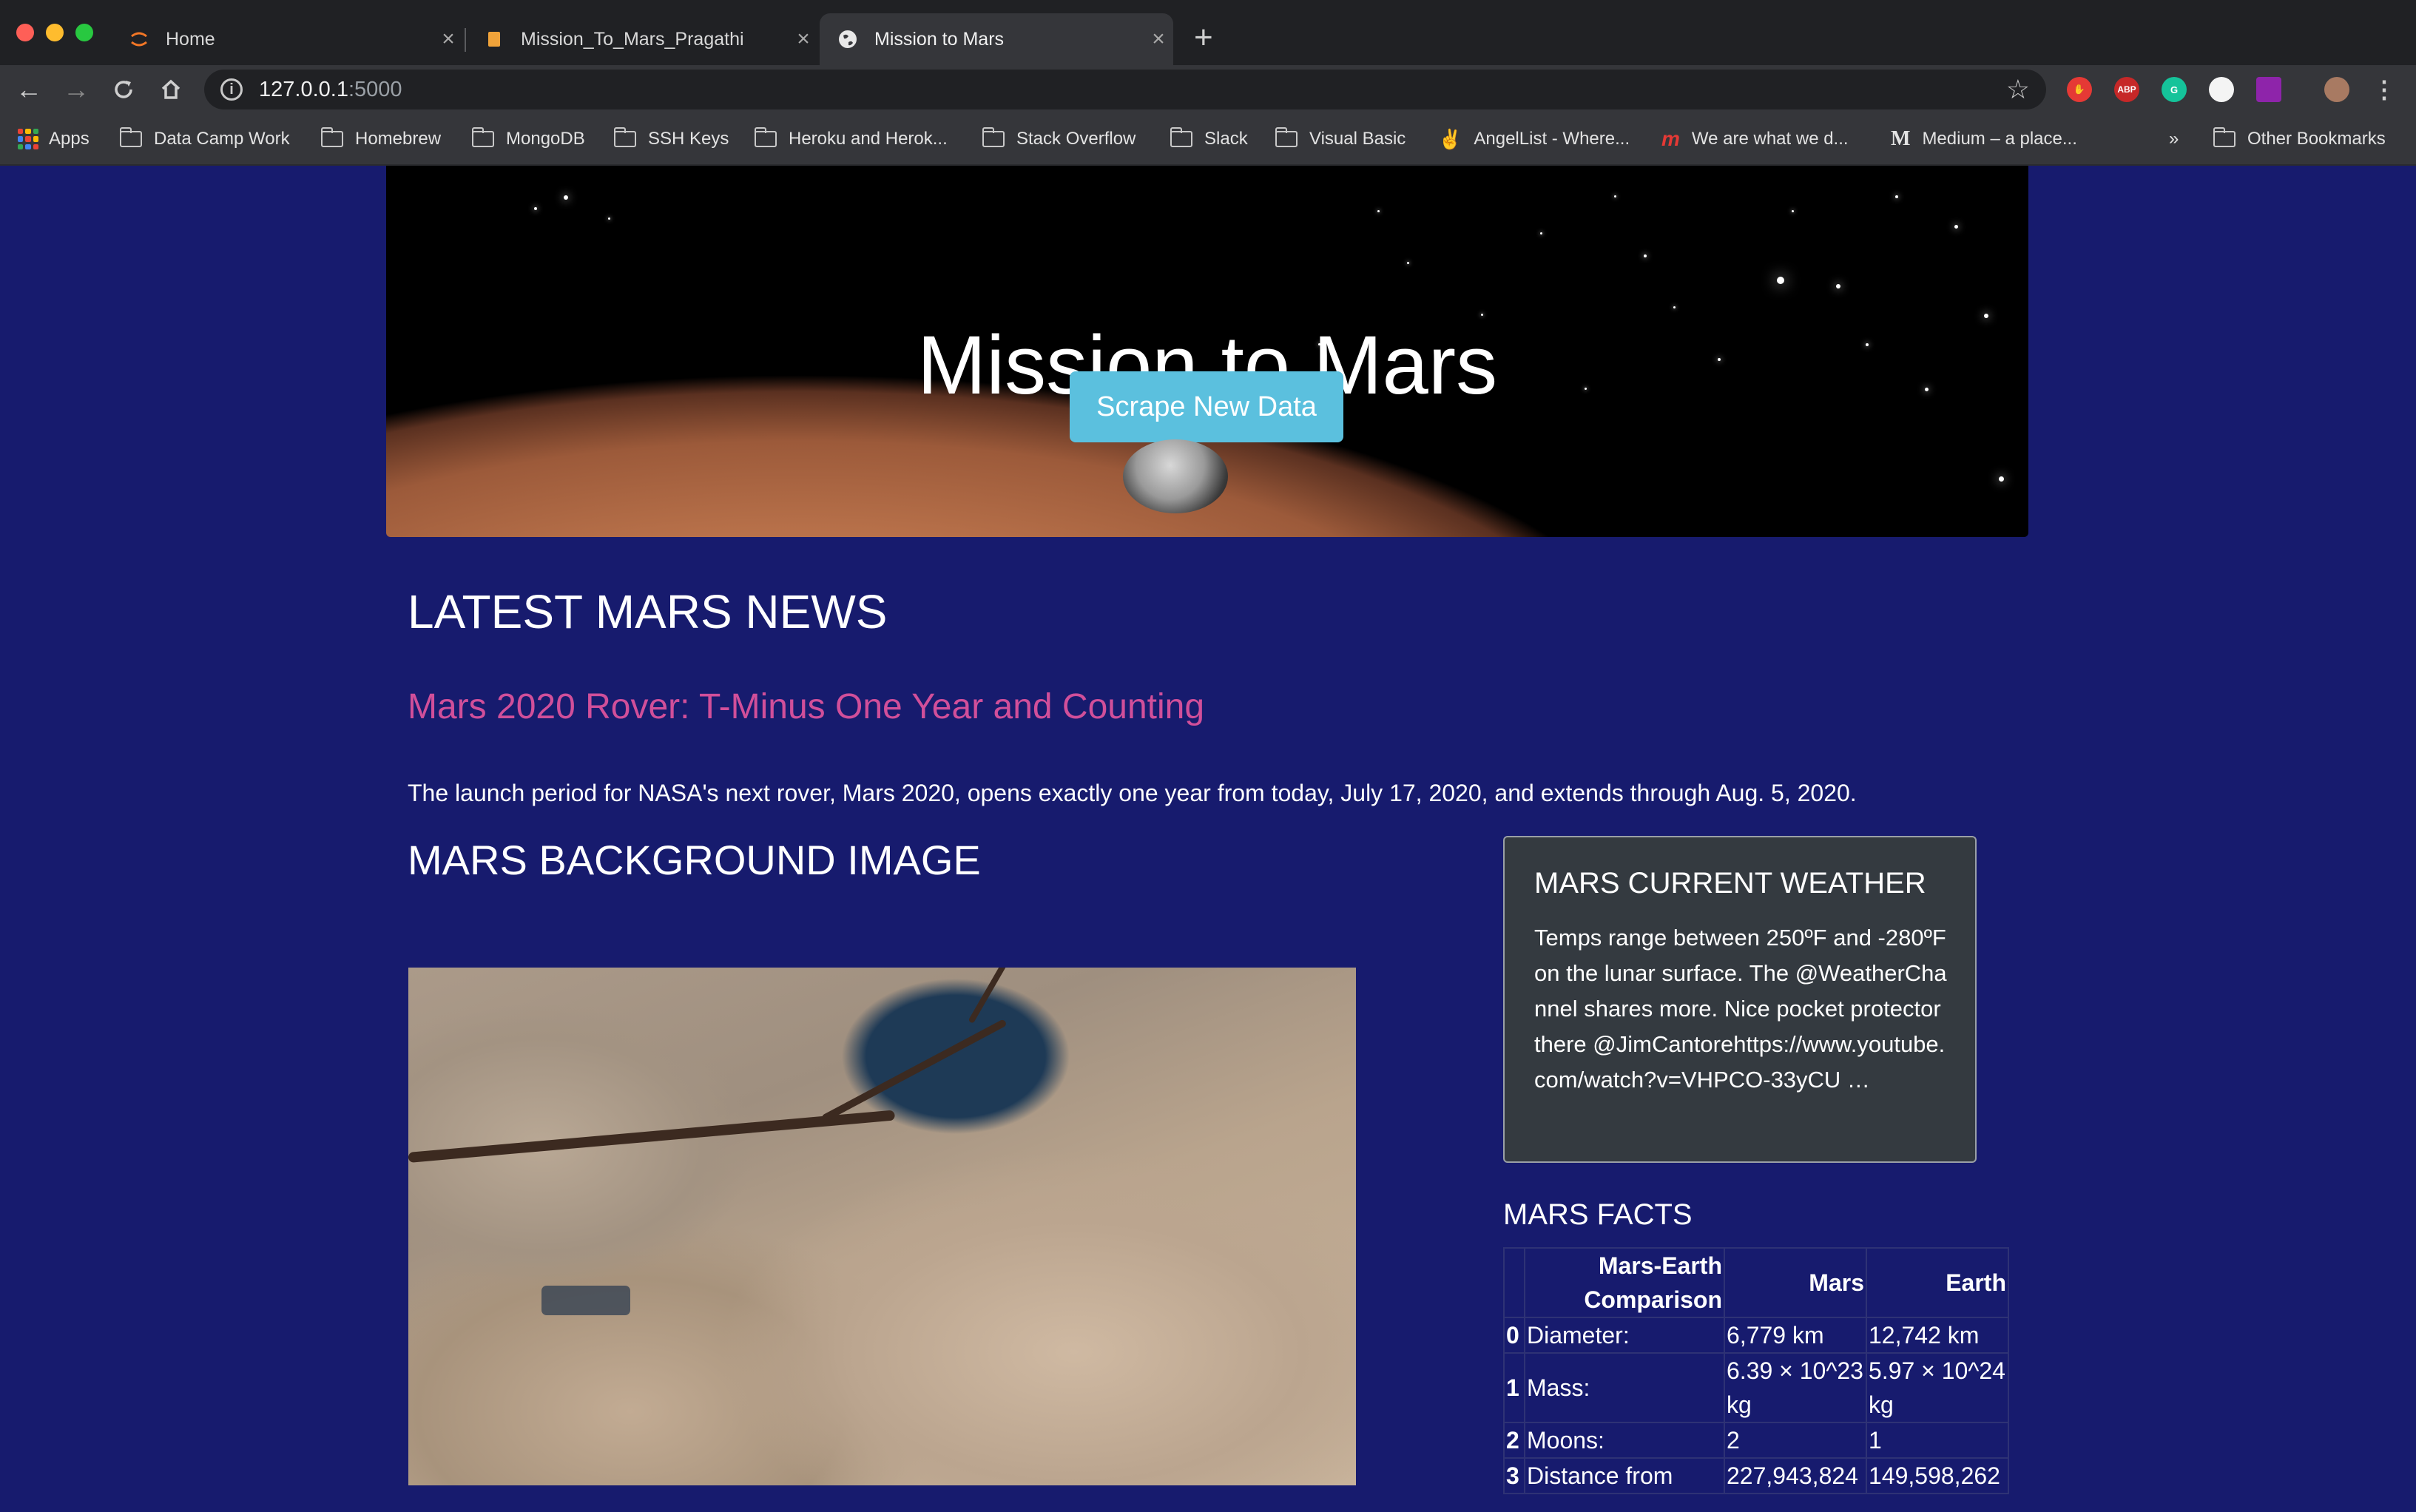 This screenshot has height=1512, width=2416. I want to click on new-tab-button: +, so click(1203, 37).